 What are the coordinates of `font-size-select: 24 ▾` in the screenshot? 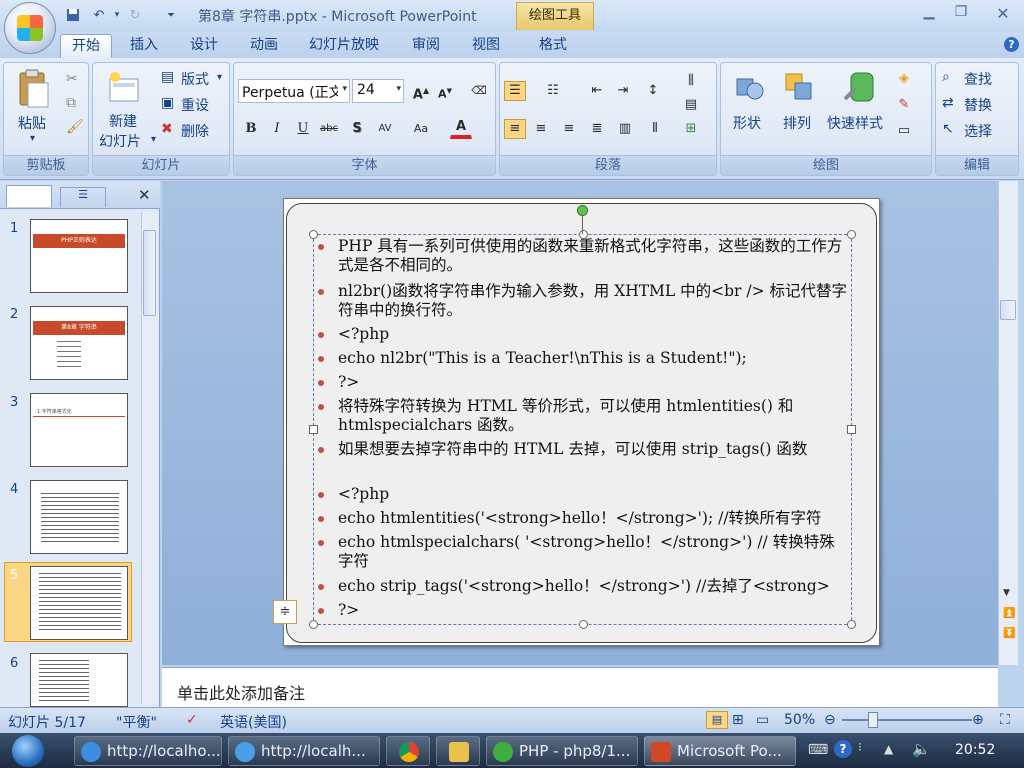 It's located at (378, 91).